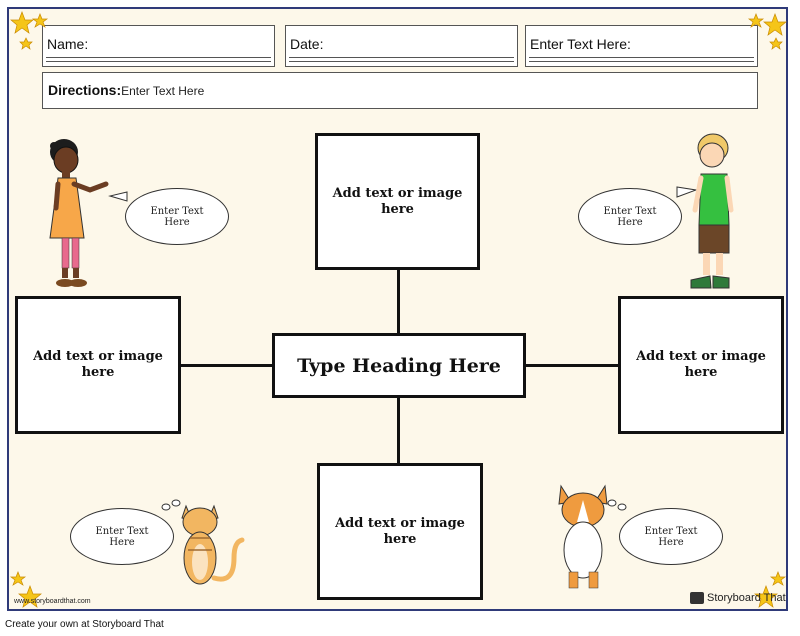 This screenshot has height=636, width=800. I want to click on speech-bubble-girl-text: Enter Text Here, so click(177, 216).